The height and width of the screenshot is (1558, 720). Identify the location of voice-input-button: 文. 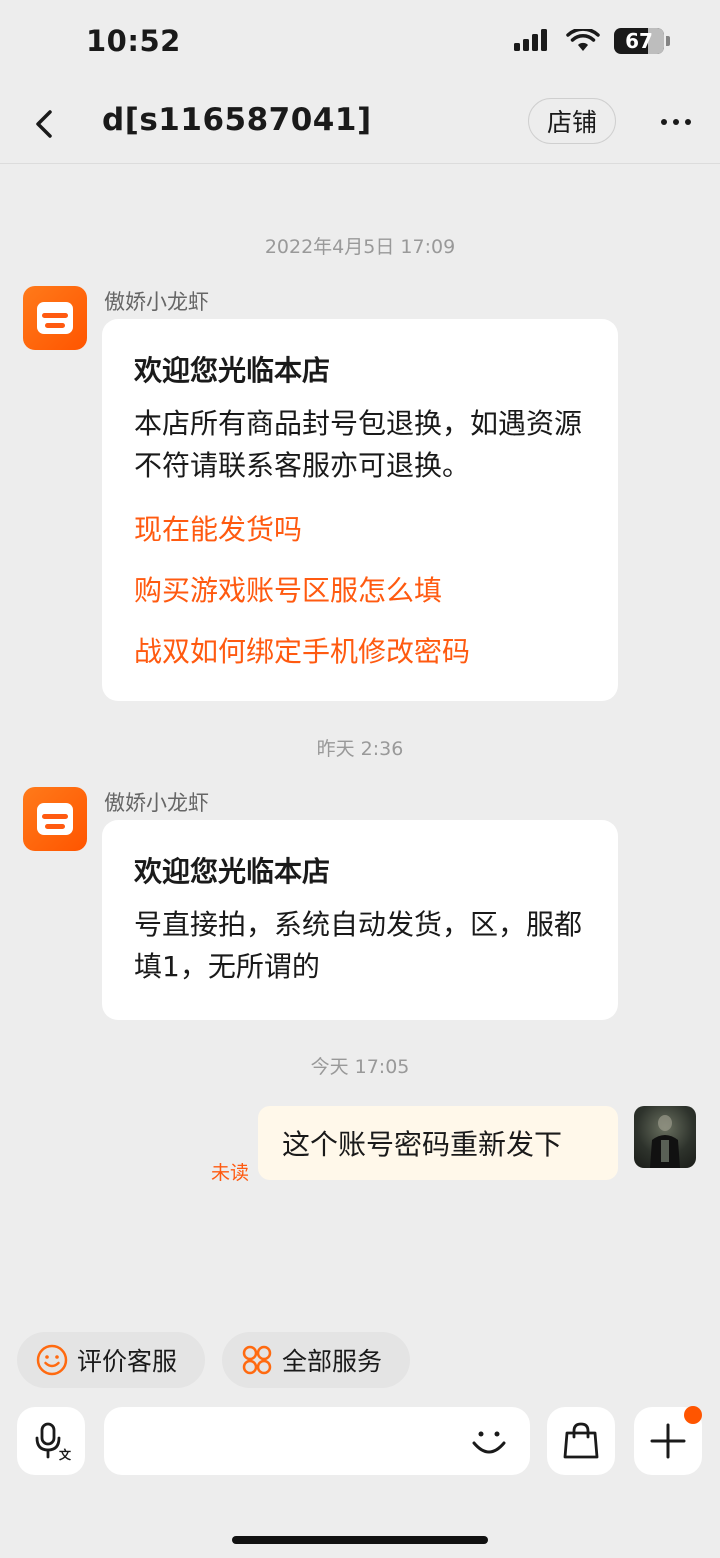
(51, 1441).